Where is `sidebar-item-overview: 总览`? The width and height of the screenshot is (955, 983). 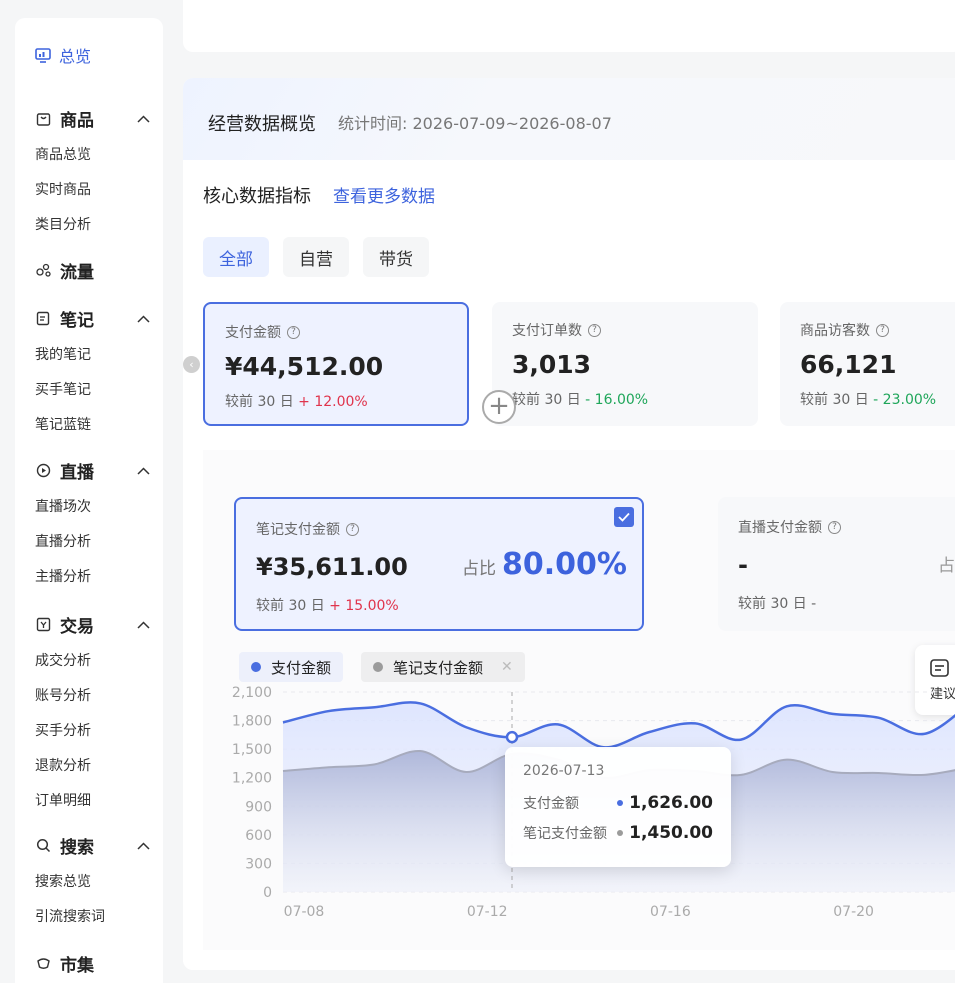 sidebar-item-overview: 总览 is located at coordinates (63, 55).